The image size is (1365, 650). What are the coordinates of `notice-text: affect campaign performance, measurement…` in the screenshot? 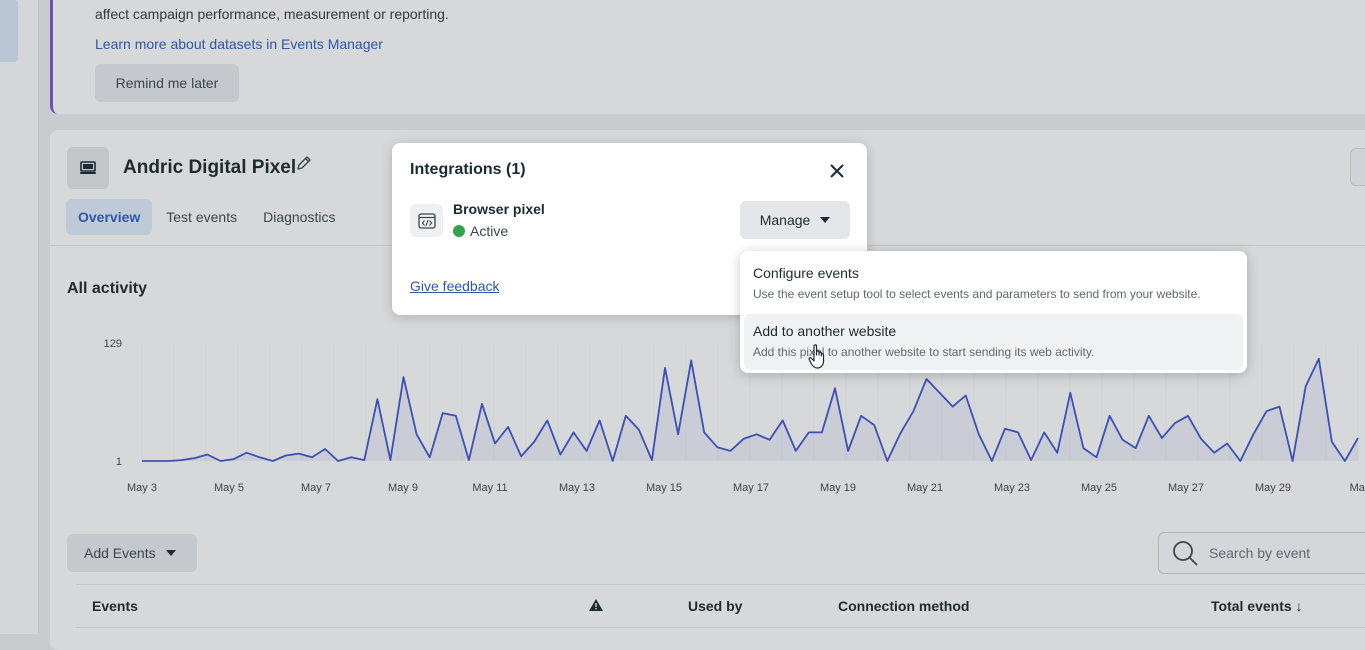 It's located at (272, 14).